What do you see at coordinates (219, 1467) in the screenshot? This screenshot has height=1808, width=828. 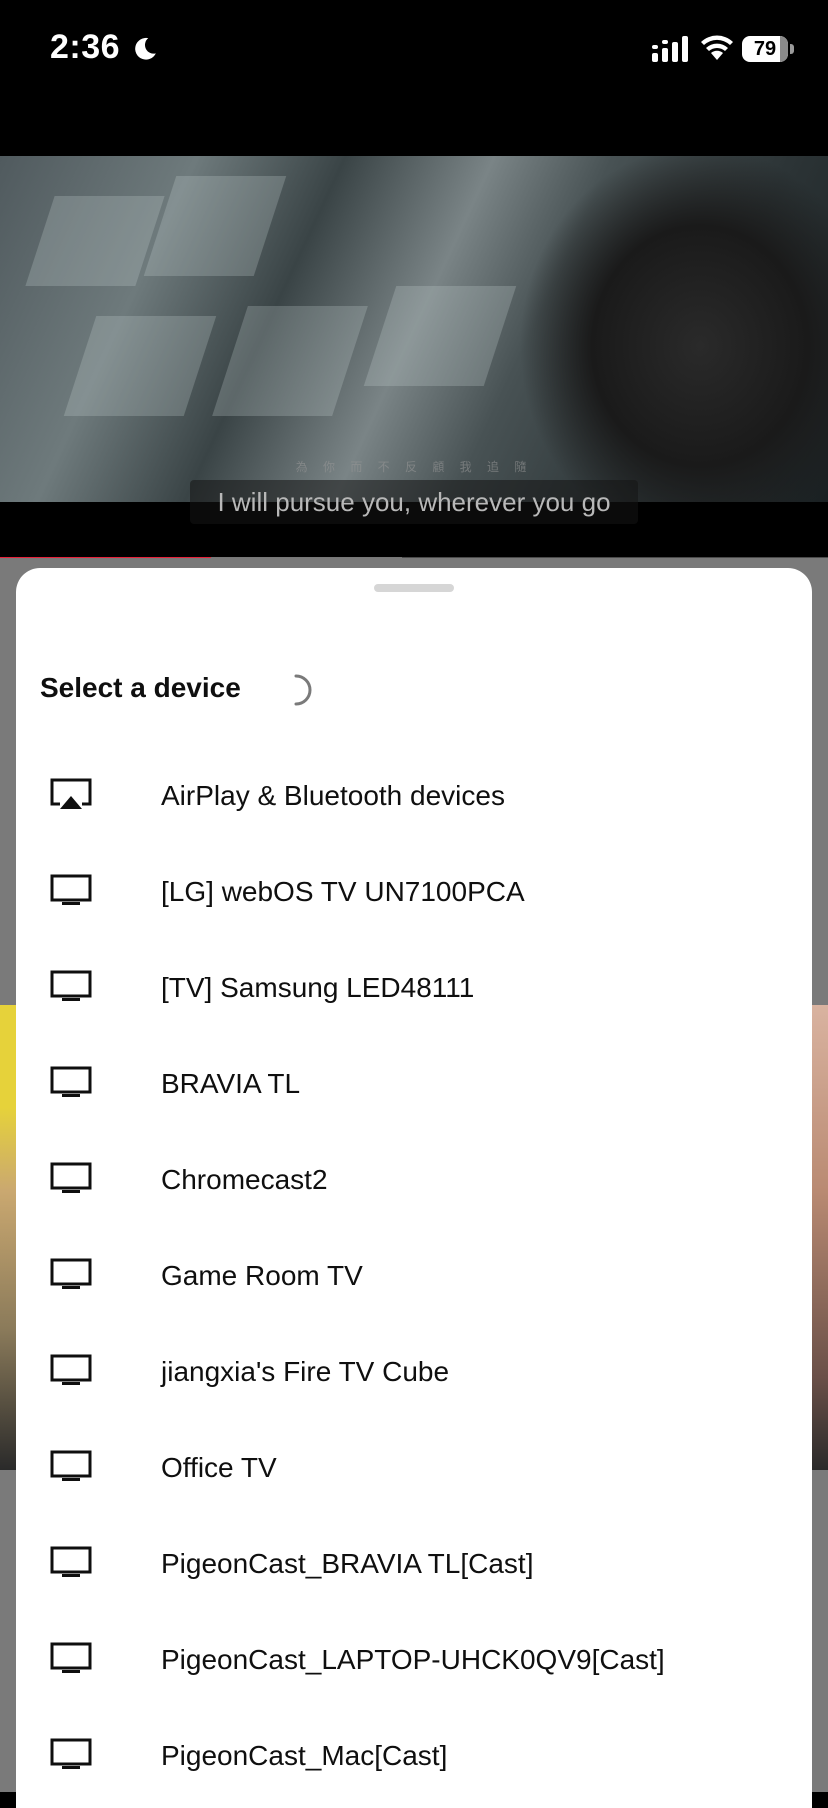 I see `device-label: Office TV` at bounding box center [219, 1467].